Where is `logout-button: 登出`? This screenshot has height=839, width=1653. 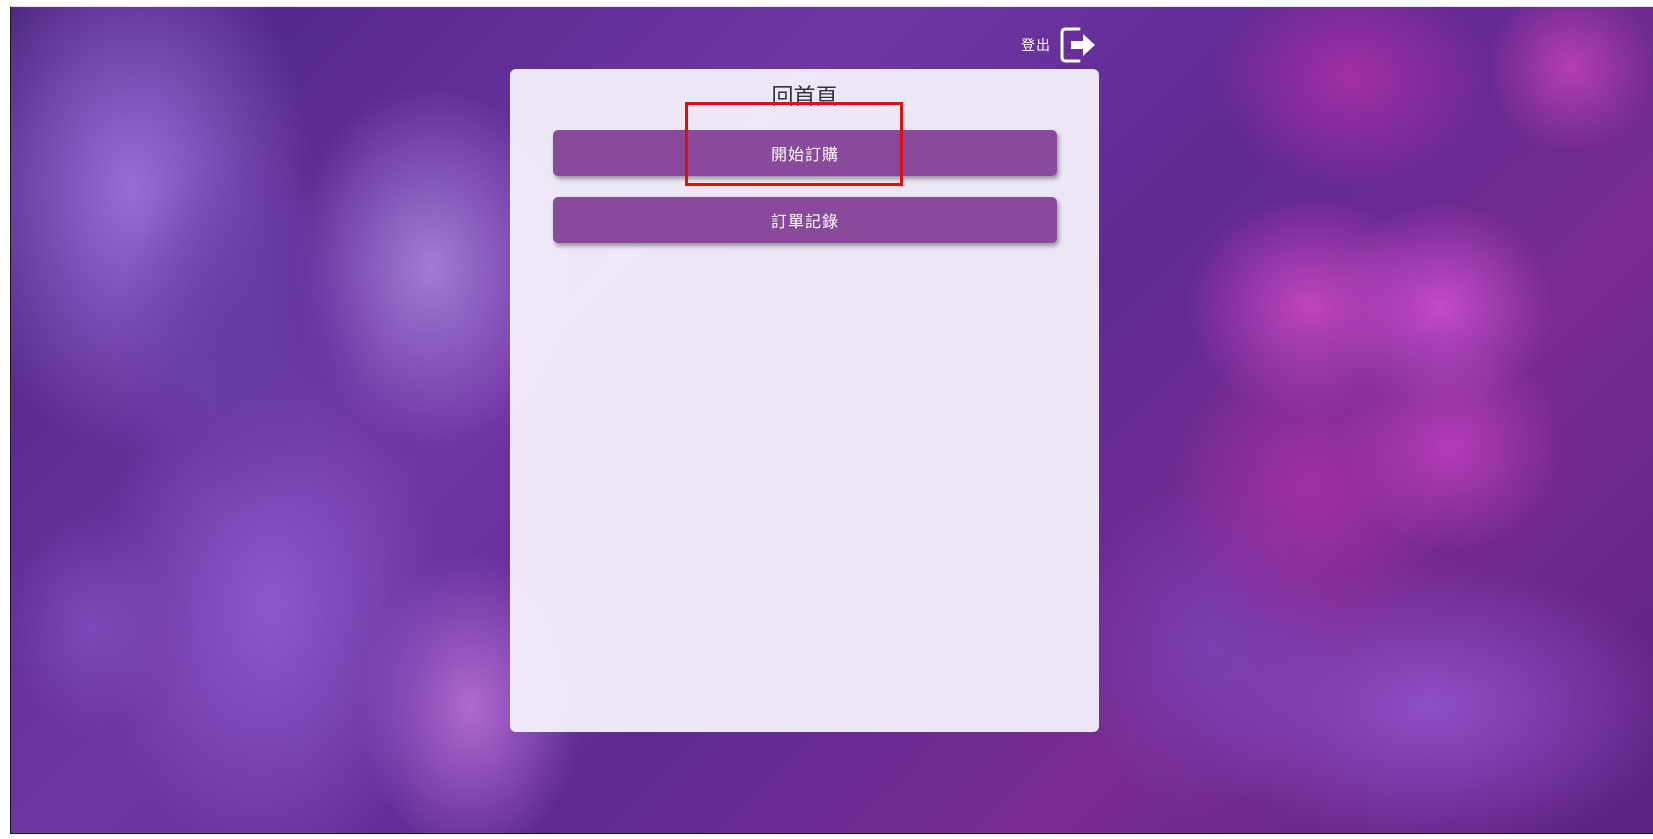 logout-button: 登出 is located at coordinates (1059, 45).